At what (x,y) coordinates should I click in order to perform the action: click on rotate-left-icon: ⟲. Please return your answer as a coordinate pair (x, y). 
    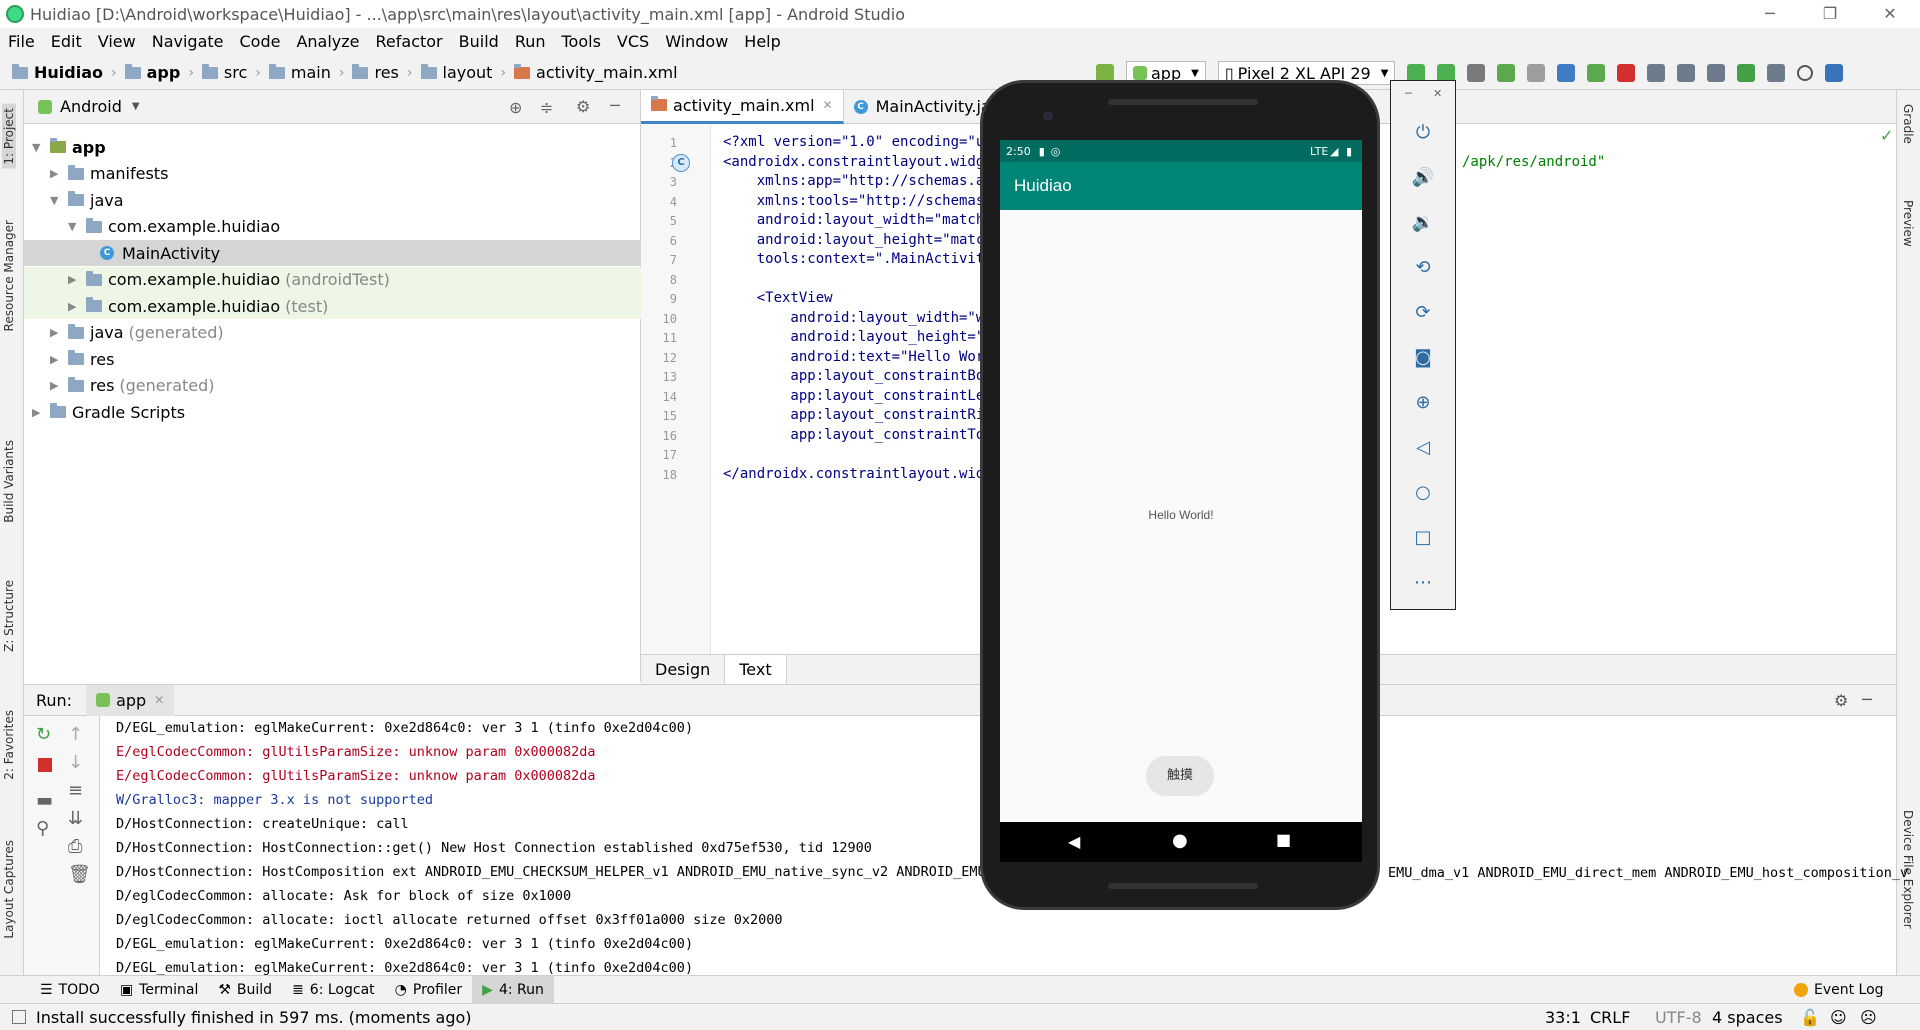
    Looking at the image, I should click on (1423, 268).